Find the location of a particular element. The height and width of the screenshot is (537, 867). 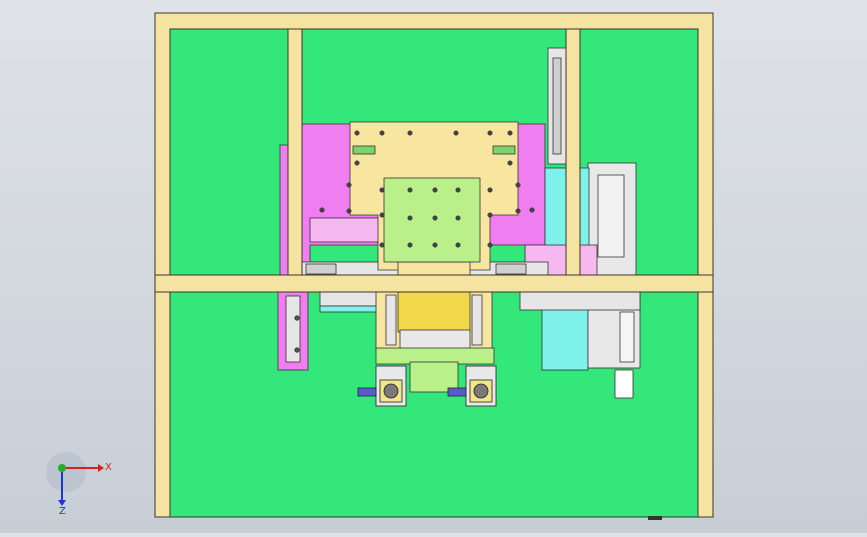

frame-foot is located at coordinates (655, 518).